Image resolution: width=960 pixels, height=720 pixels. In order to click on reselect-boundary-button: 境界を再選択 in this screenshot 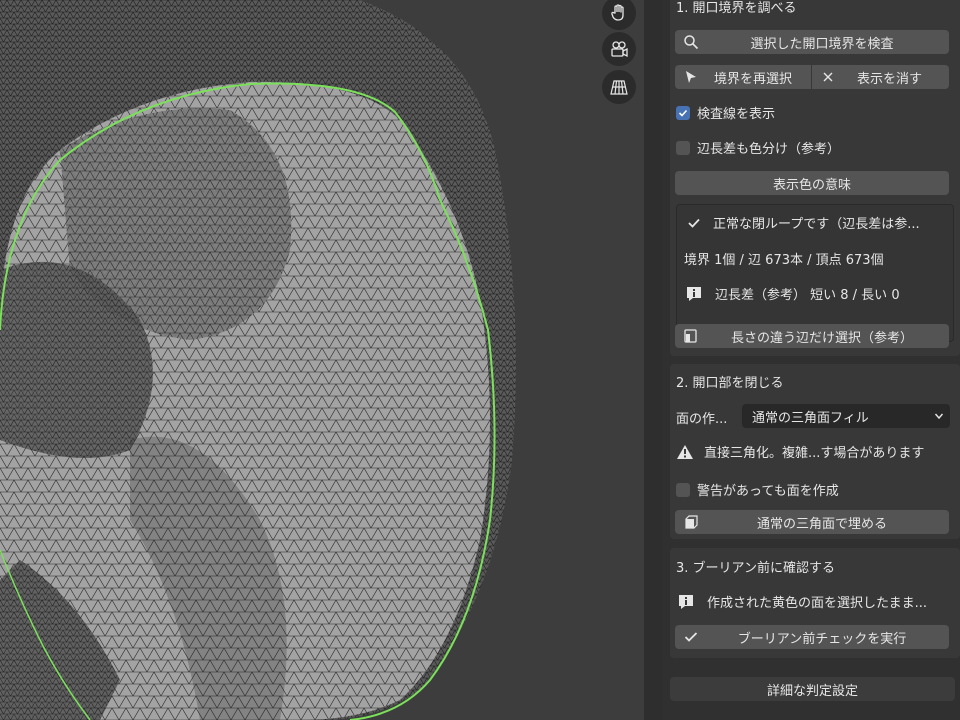, I will do `click(743, 77)`.